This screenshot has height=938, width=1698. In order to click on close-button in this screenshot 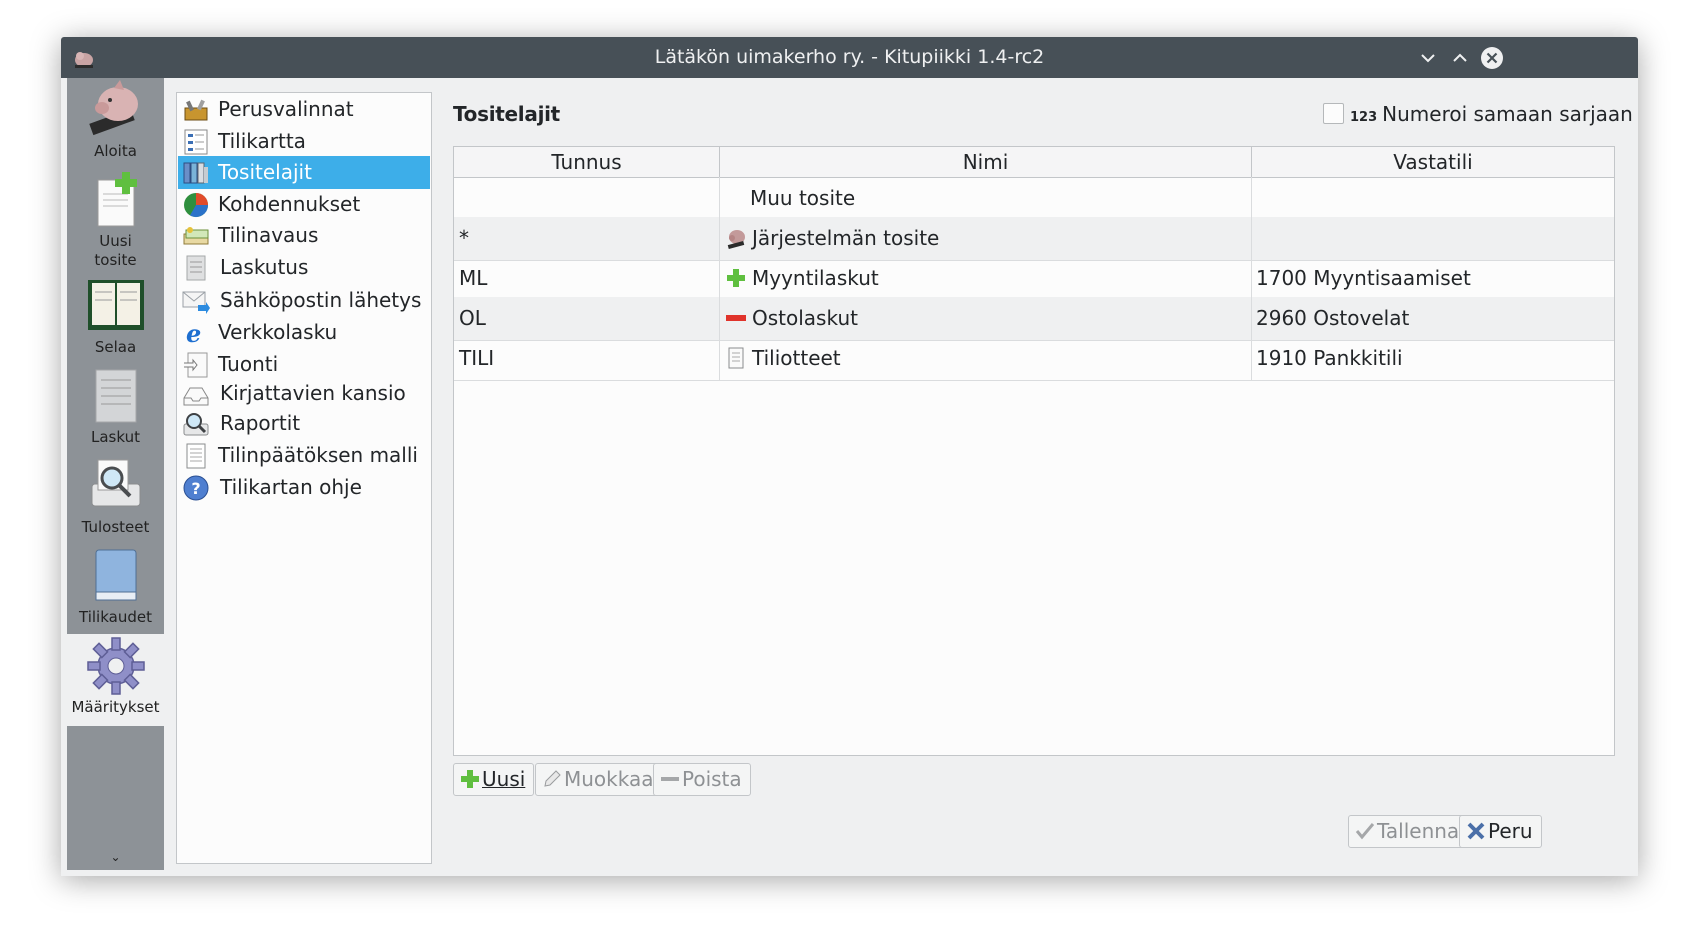, I will do `click(1492, 58)`.